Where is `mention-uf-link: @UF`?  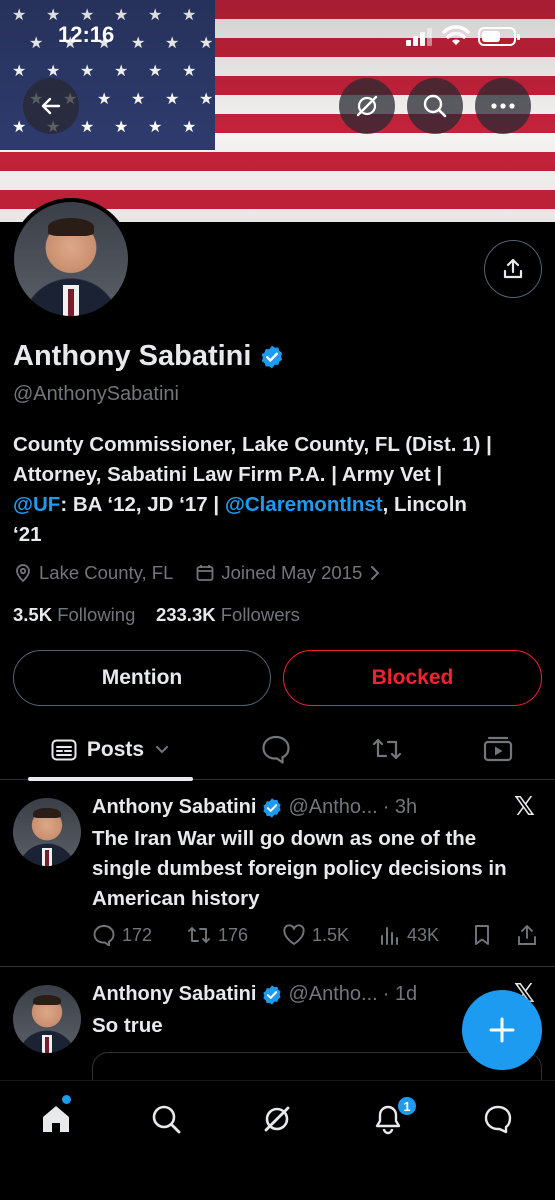 mention-uf-link: @UF is located at coordinates (36, 504).